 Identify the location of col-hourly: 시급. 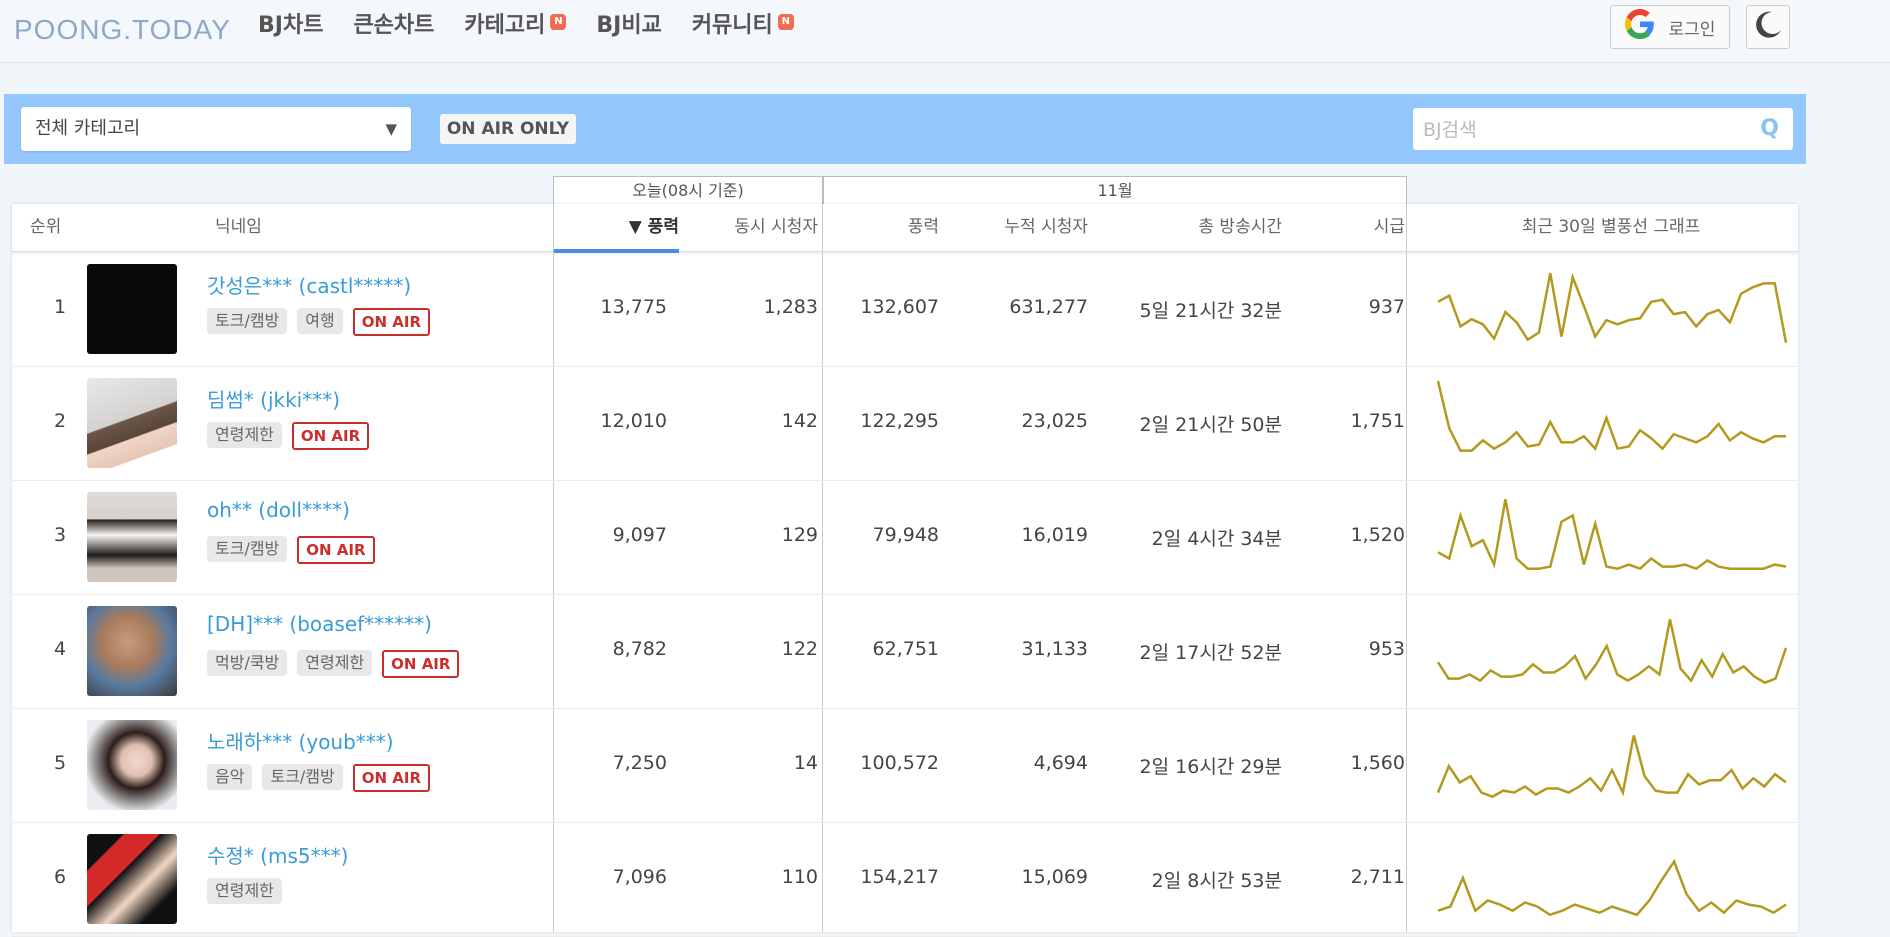
(1358, 227).